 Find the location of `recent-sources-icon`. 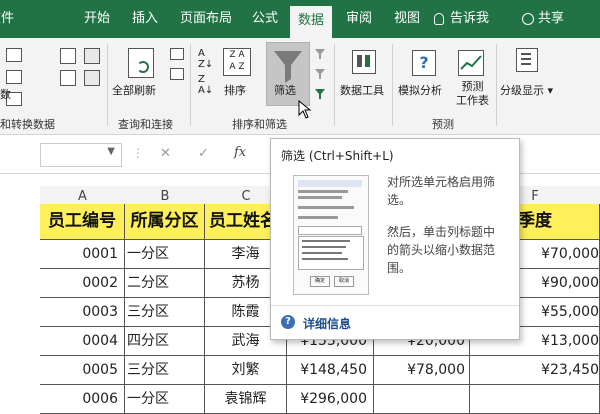

recent-sources-icon is located at coordinates (68, 56).